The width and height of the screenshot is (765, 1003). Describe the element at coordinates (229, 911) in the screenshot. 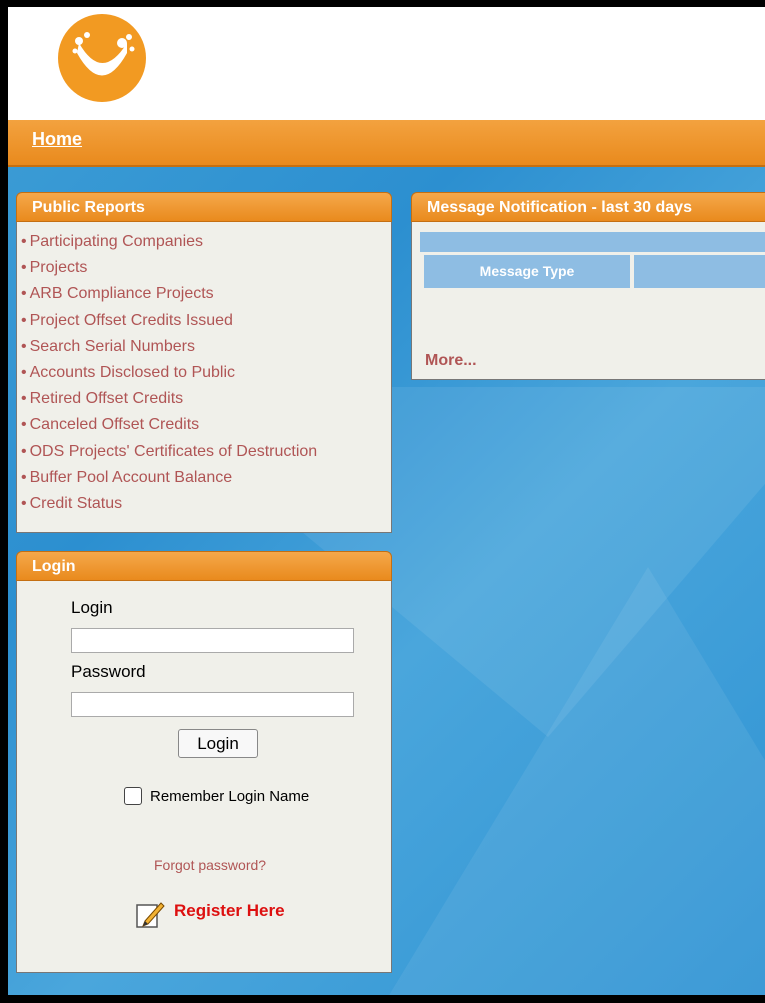

I see `register-here-link: Register Here` at that location.